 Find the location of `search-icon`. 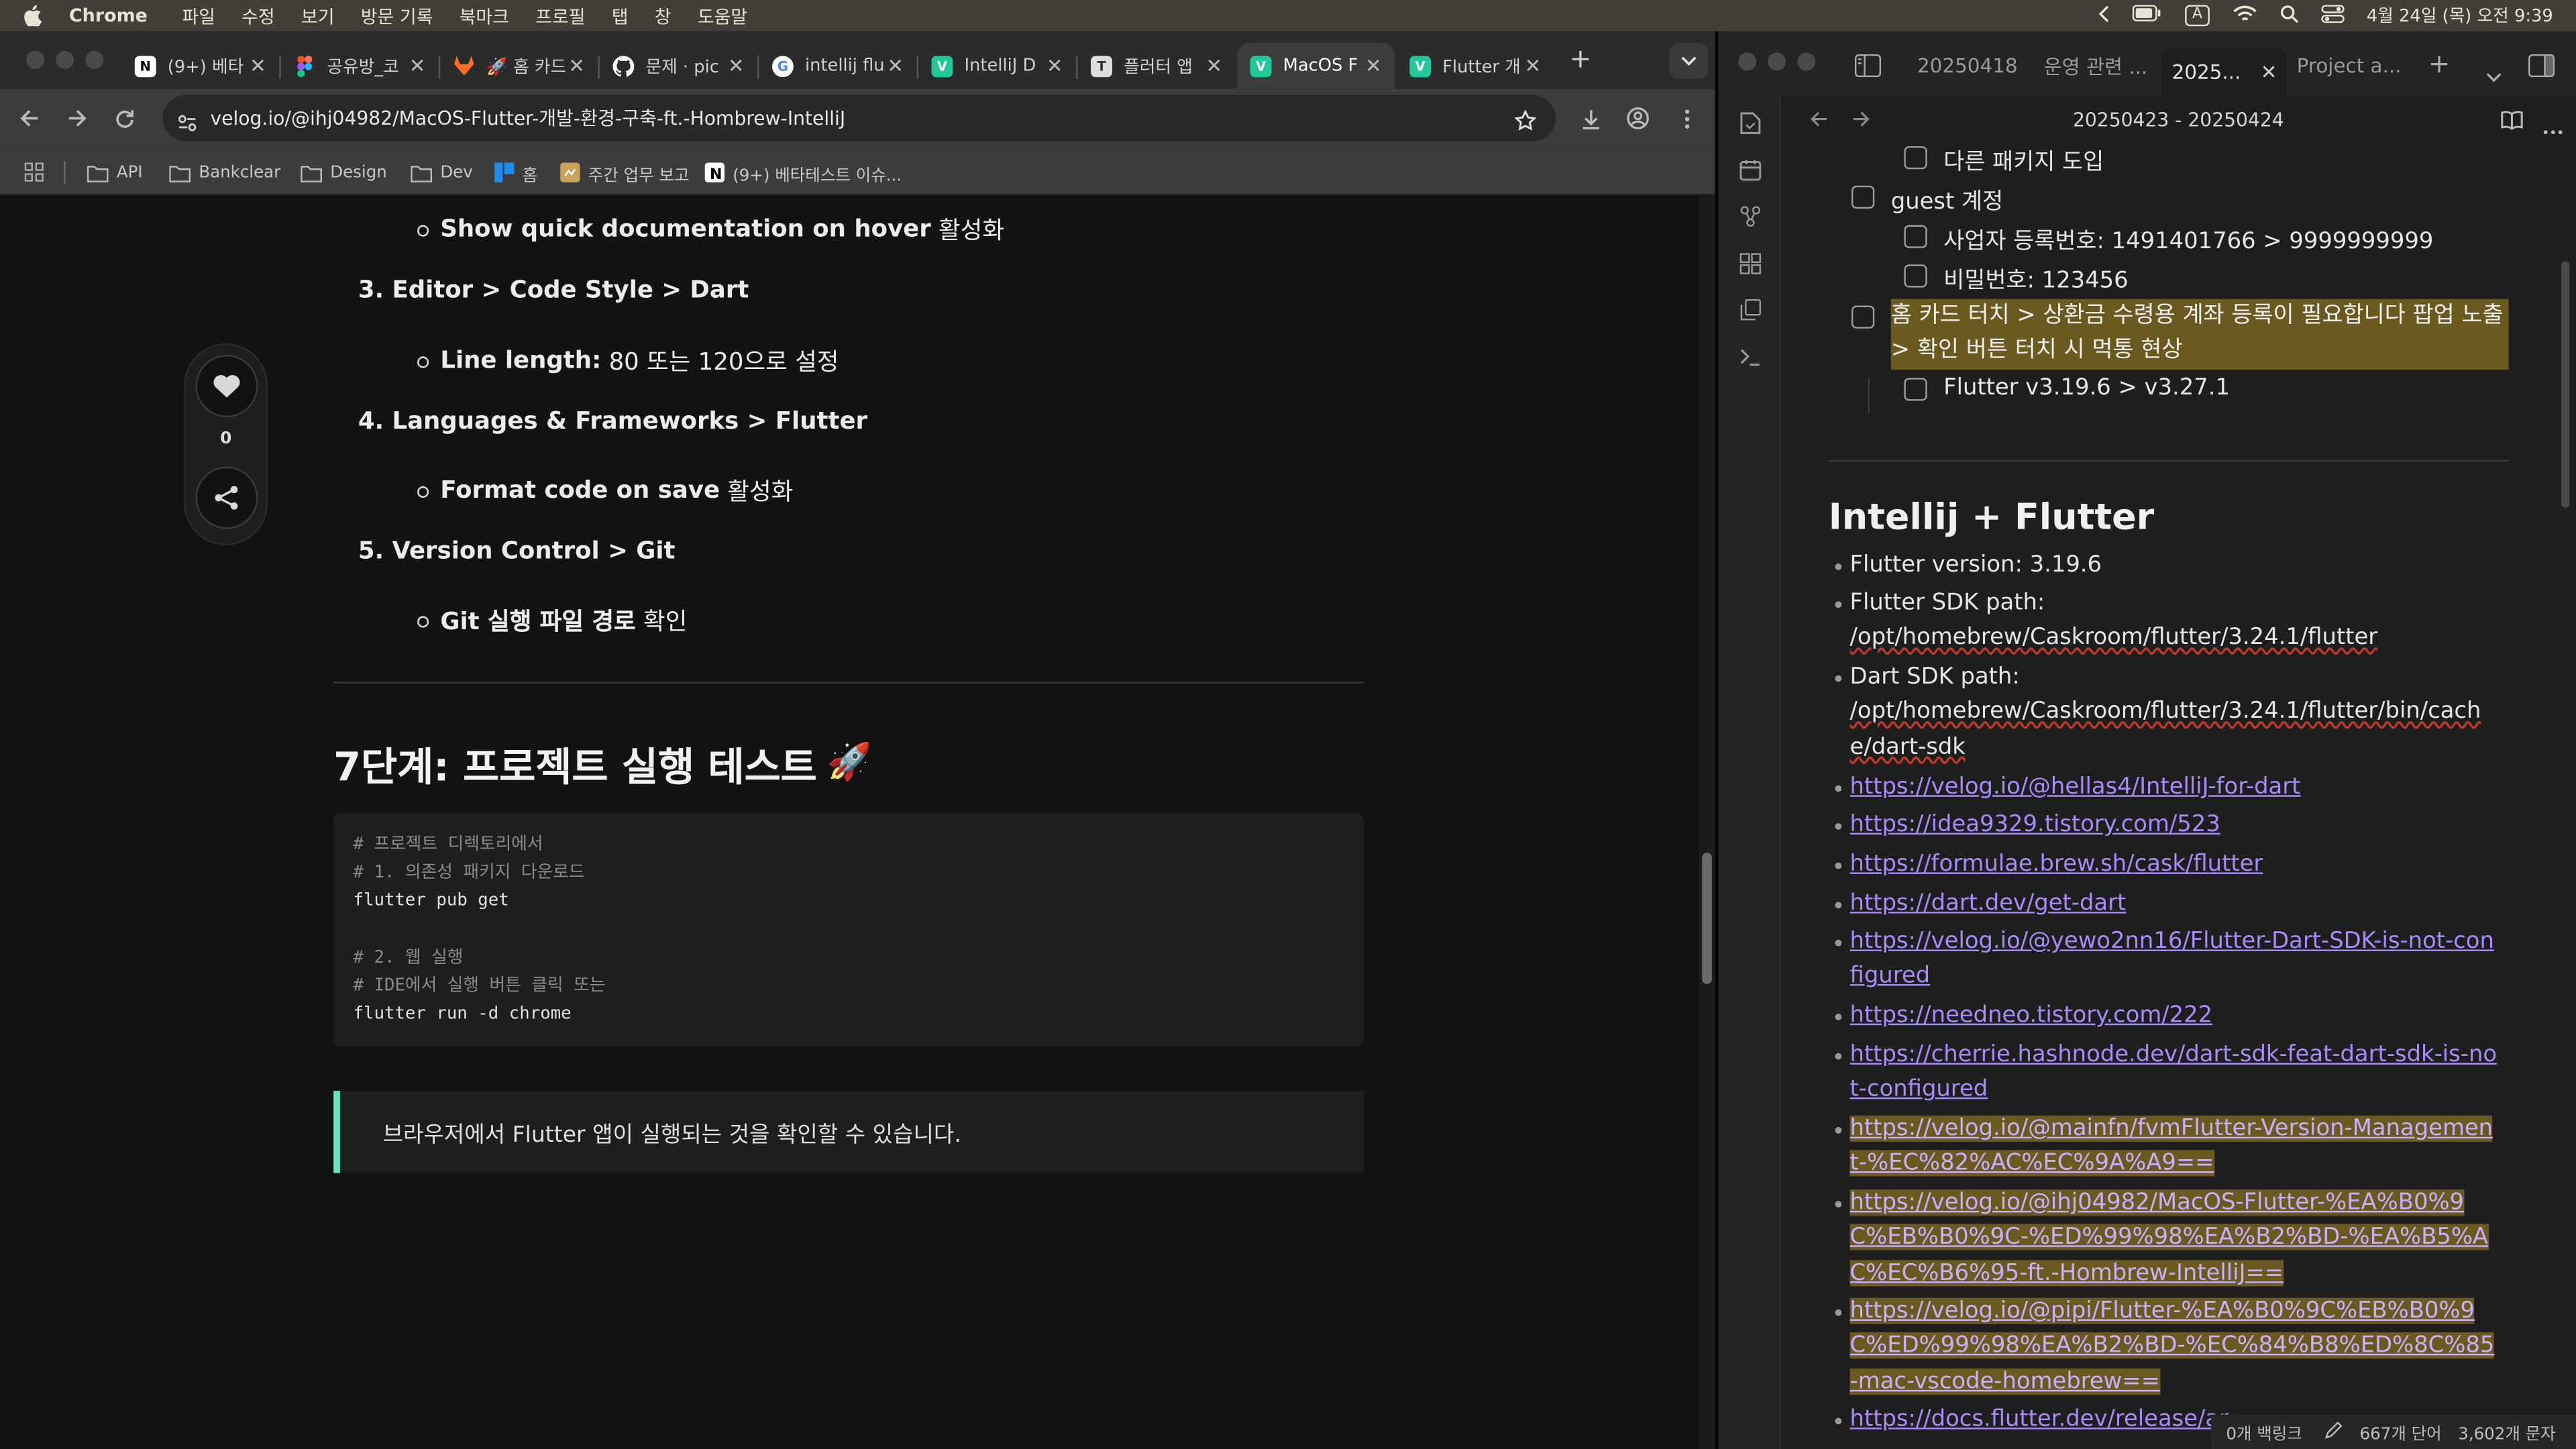

search-icon is located at coordinates (2288, 15).